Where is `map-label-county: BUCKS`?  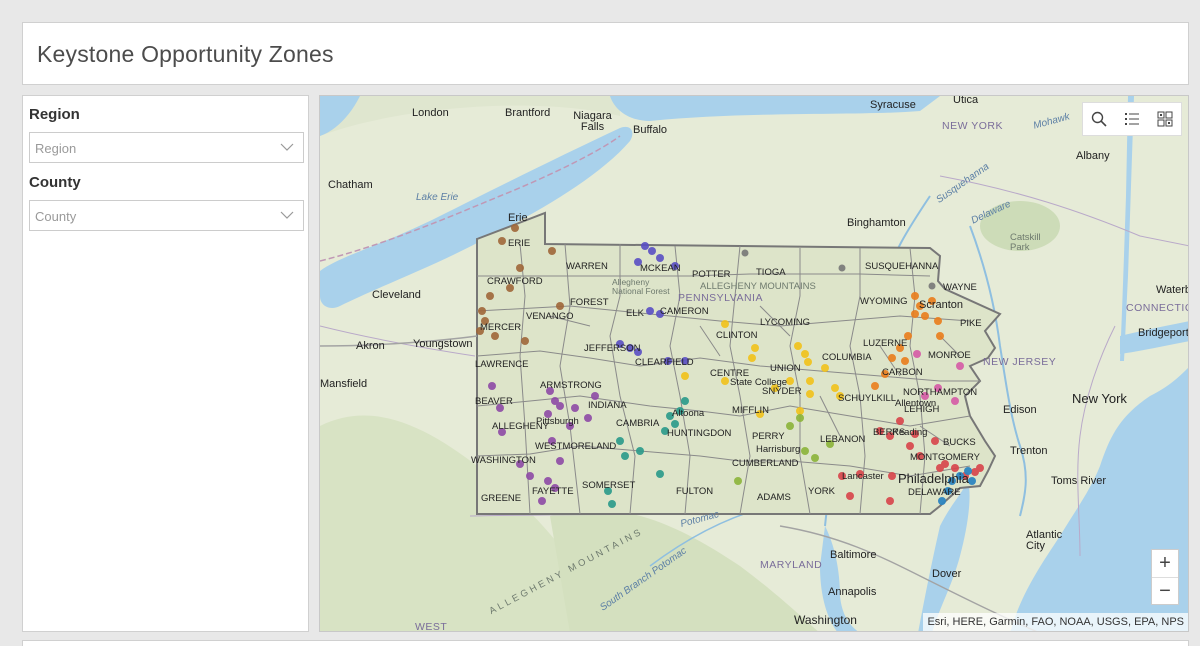 map-label-county: BUCKS is located at coordinates (959, 442).